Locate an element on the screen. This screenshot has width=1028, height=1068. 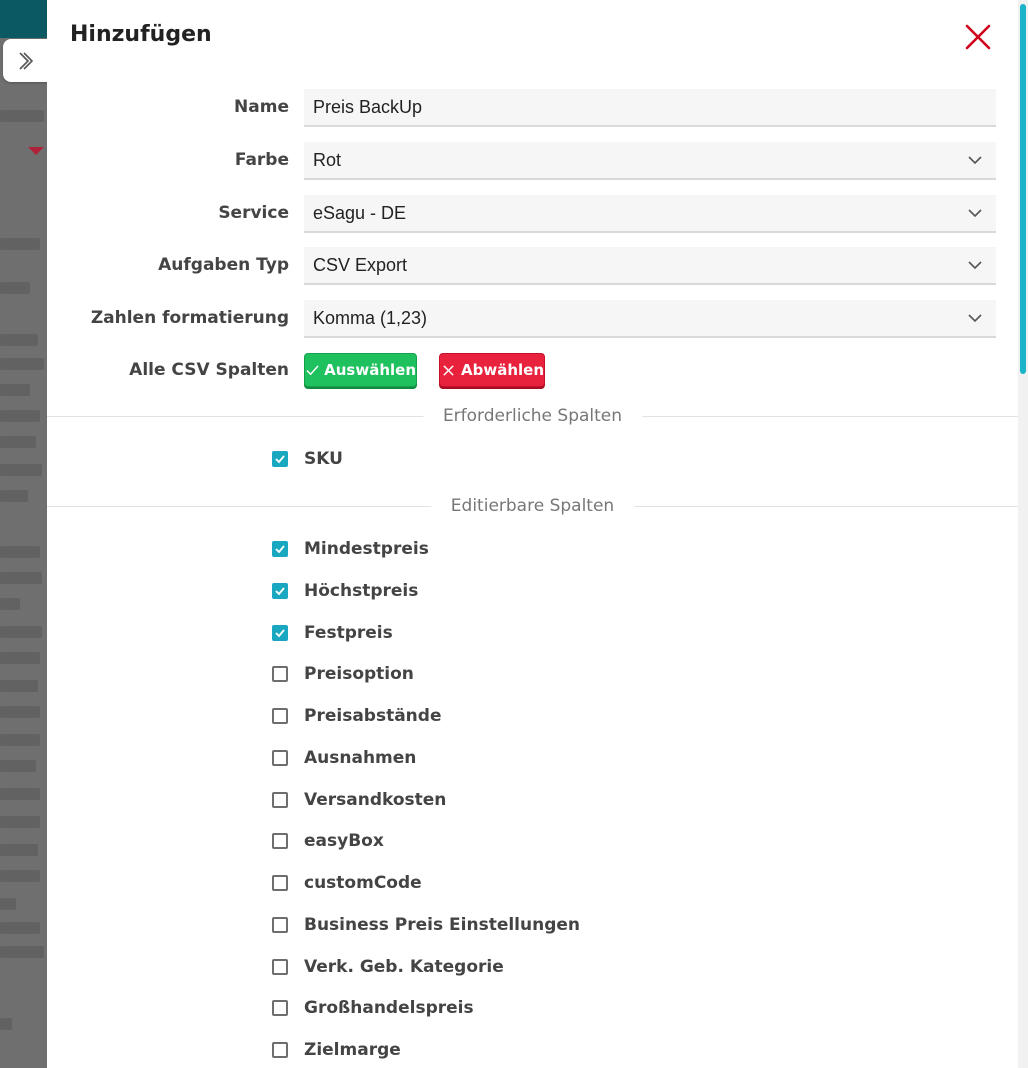
color-label: Farbe is located at coordinates (261, 160).